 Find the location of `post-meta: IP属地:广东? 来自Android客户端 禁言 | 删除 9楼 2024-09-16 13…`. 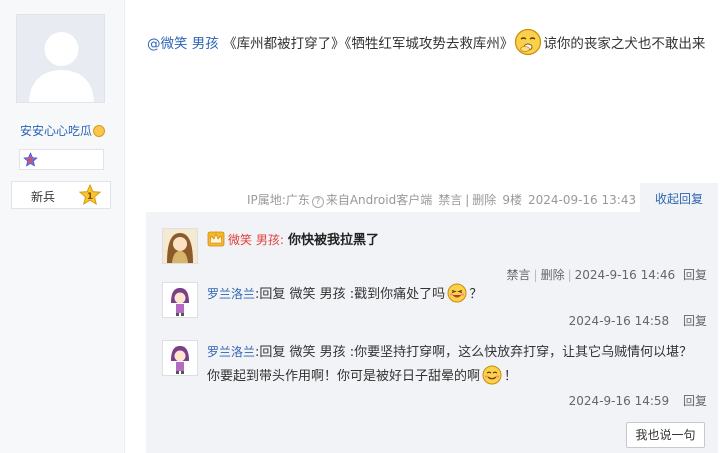

post-meta: IP属地:广东? 来自Android客户端 禁言 | 删除 9楼 2024-09-16 13… is located at coordinates (442, 200).